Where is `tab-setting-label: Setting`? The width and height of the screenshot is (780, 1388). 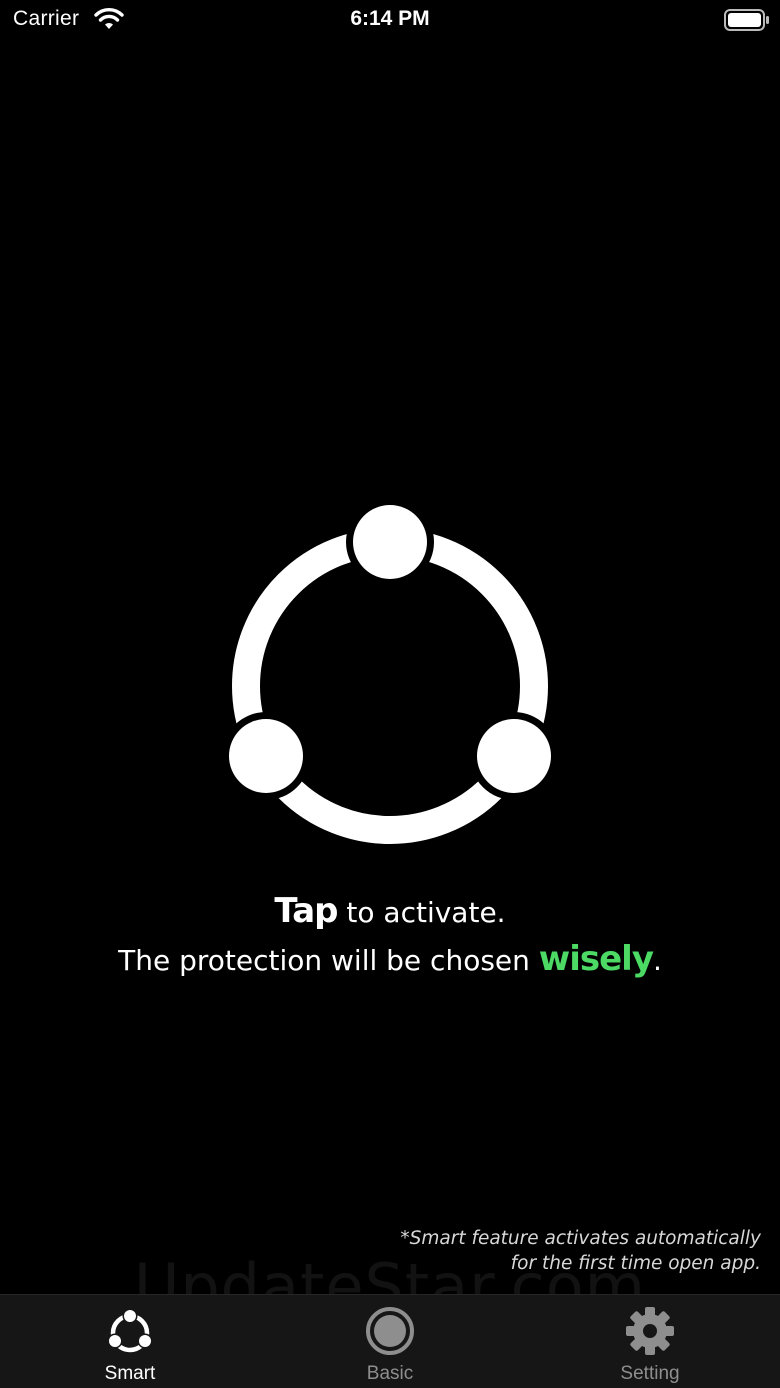
tab-setting-label: Setting is located at coordinates (650, 1373).